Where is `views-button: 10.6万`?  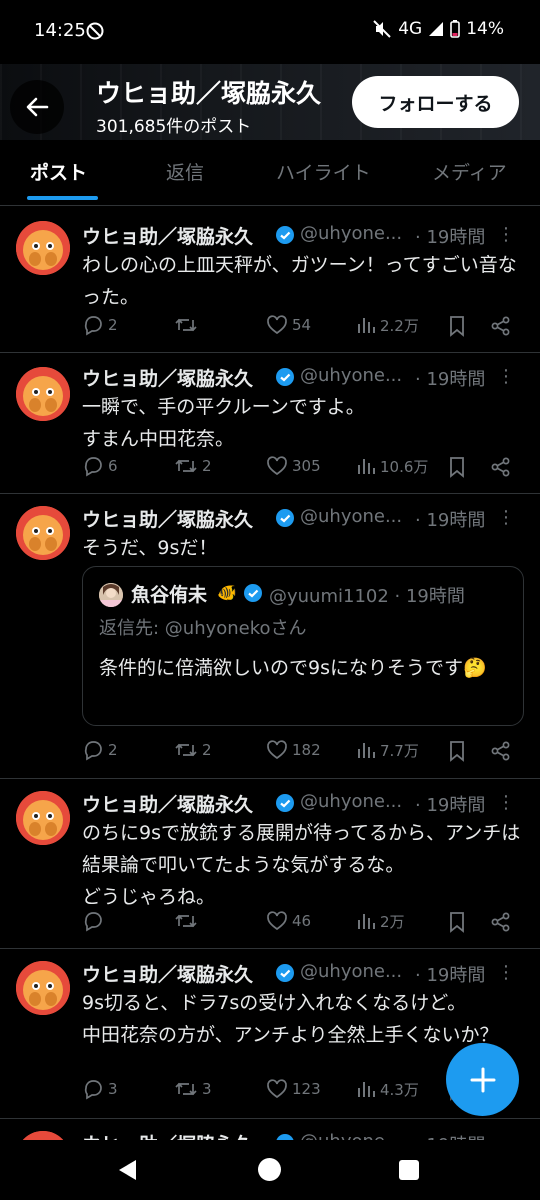 views-button: 10.6万 is located at coordinates (392, 466).